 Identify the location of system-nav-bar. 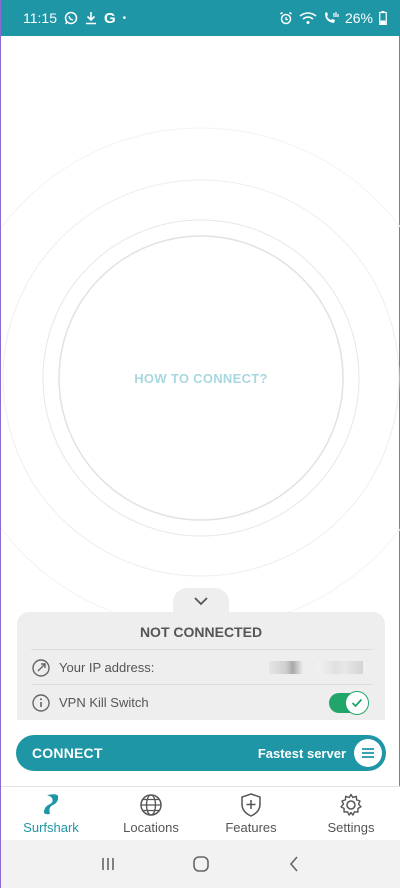
(200, 864).